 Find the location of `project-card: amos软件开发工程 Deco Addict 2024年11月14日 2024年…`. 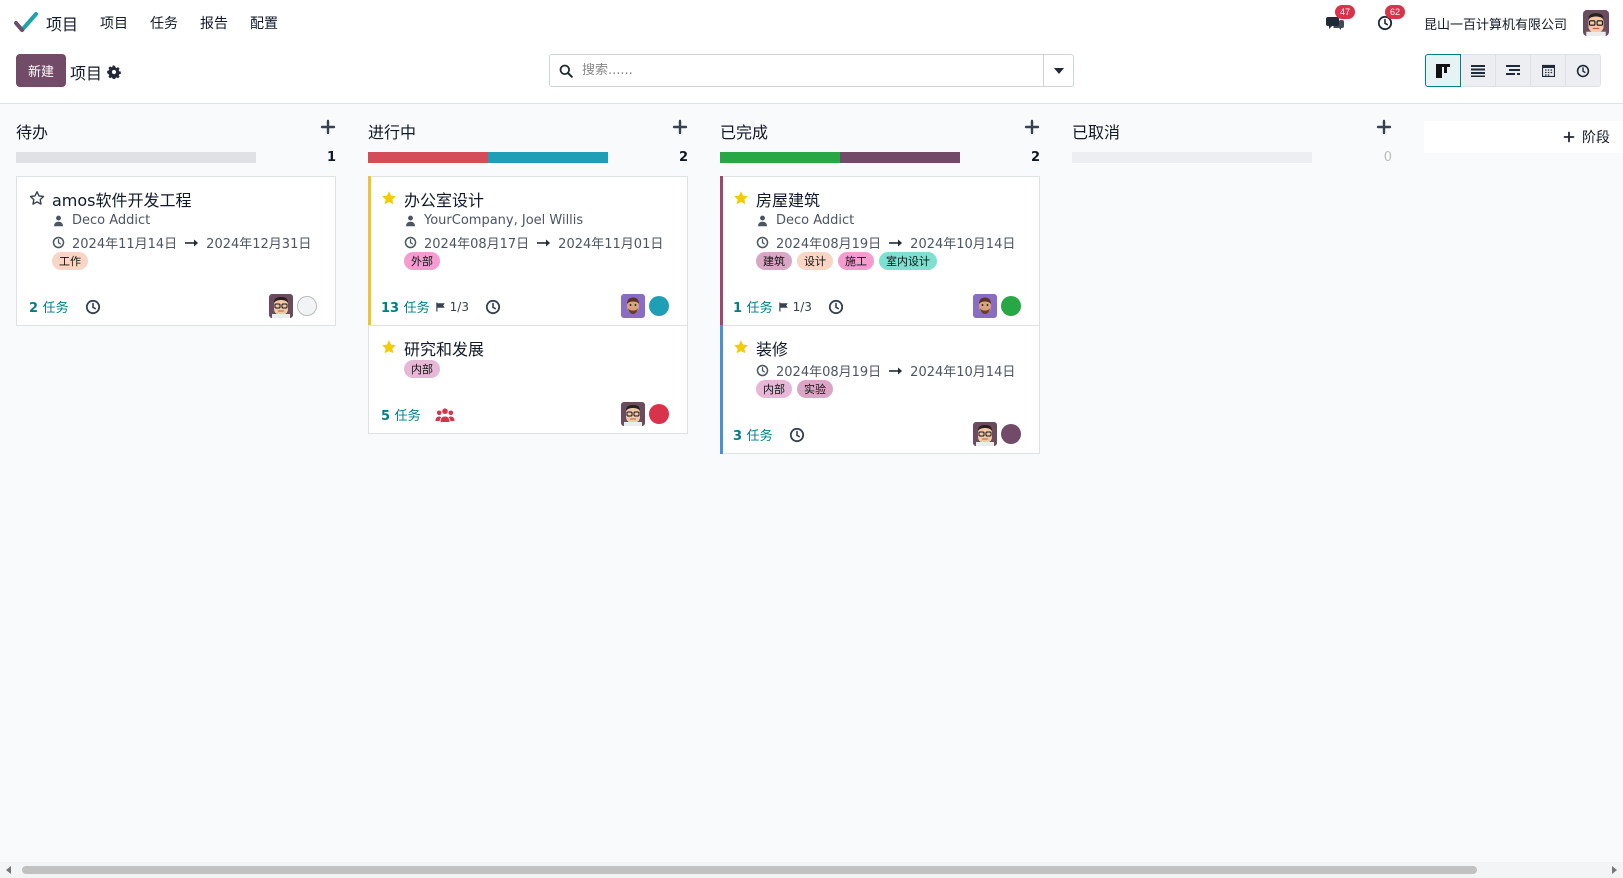

project-card: amos软件开发工程 Deco Addict 2024年11月14日 2024年… is located at coordinates (176, 251).